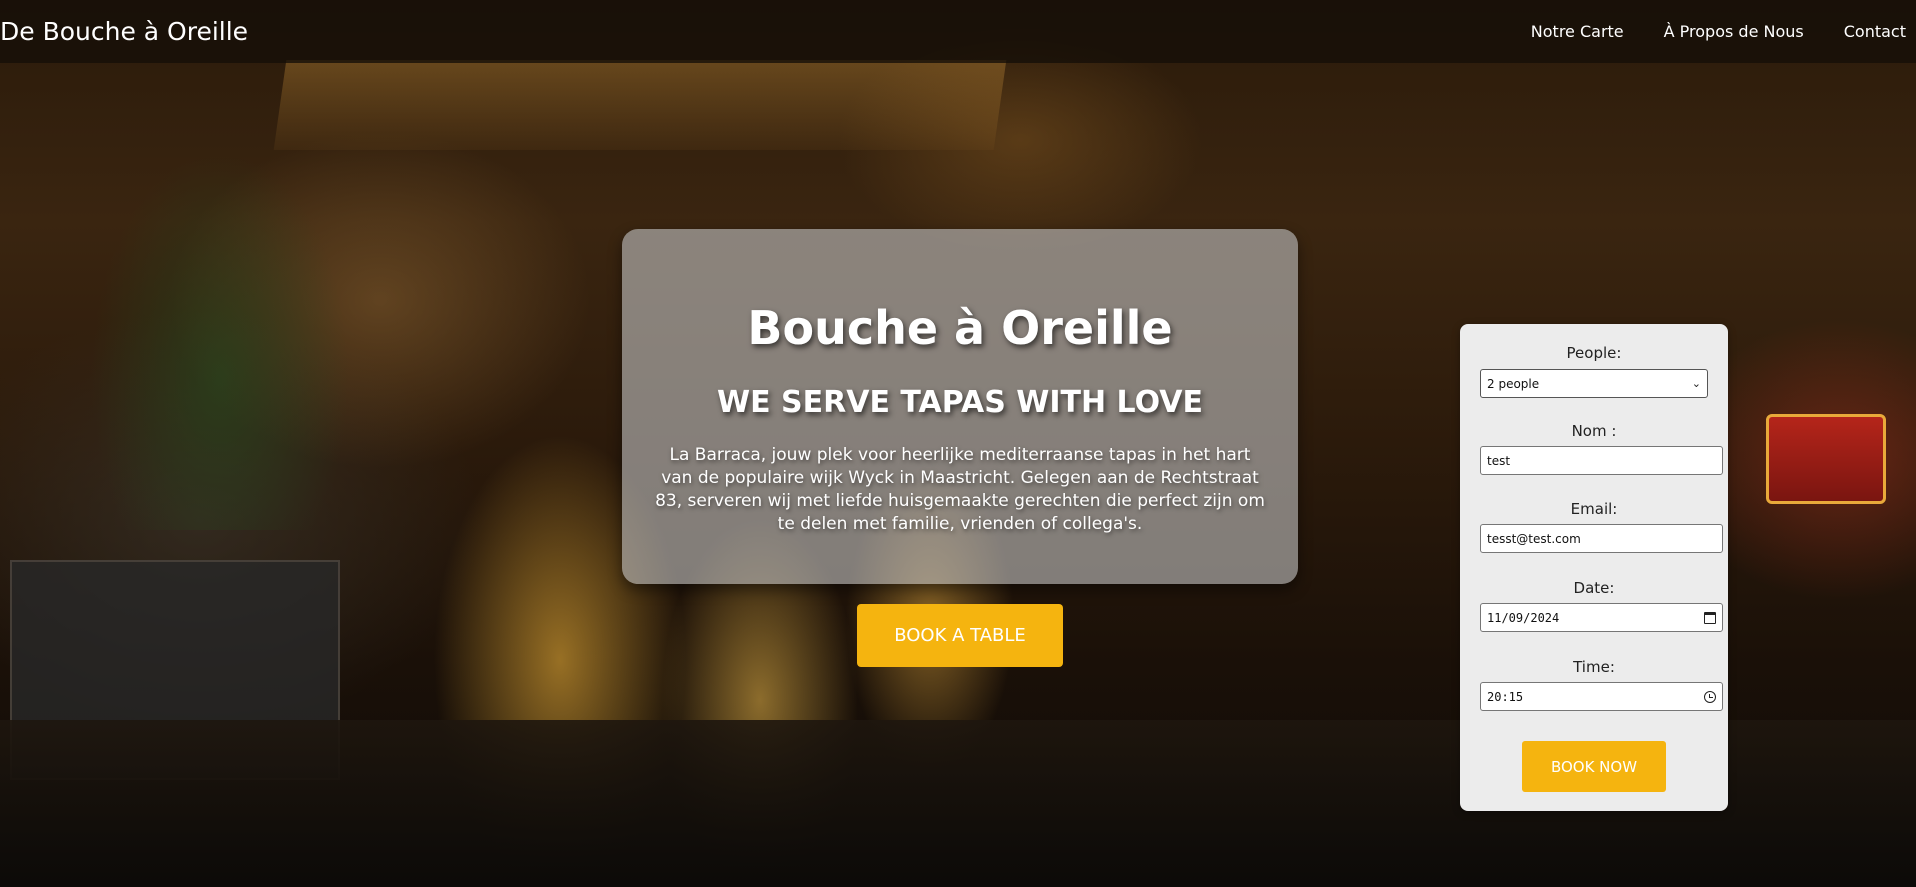 This screenshot has height=887, width=1916. What do you see at coordinates (1513, 383) in the screenshot?
I see `people-select-value: 2 people` at bounding box center [1513, 383].